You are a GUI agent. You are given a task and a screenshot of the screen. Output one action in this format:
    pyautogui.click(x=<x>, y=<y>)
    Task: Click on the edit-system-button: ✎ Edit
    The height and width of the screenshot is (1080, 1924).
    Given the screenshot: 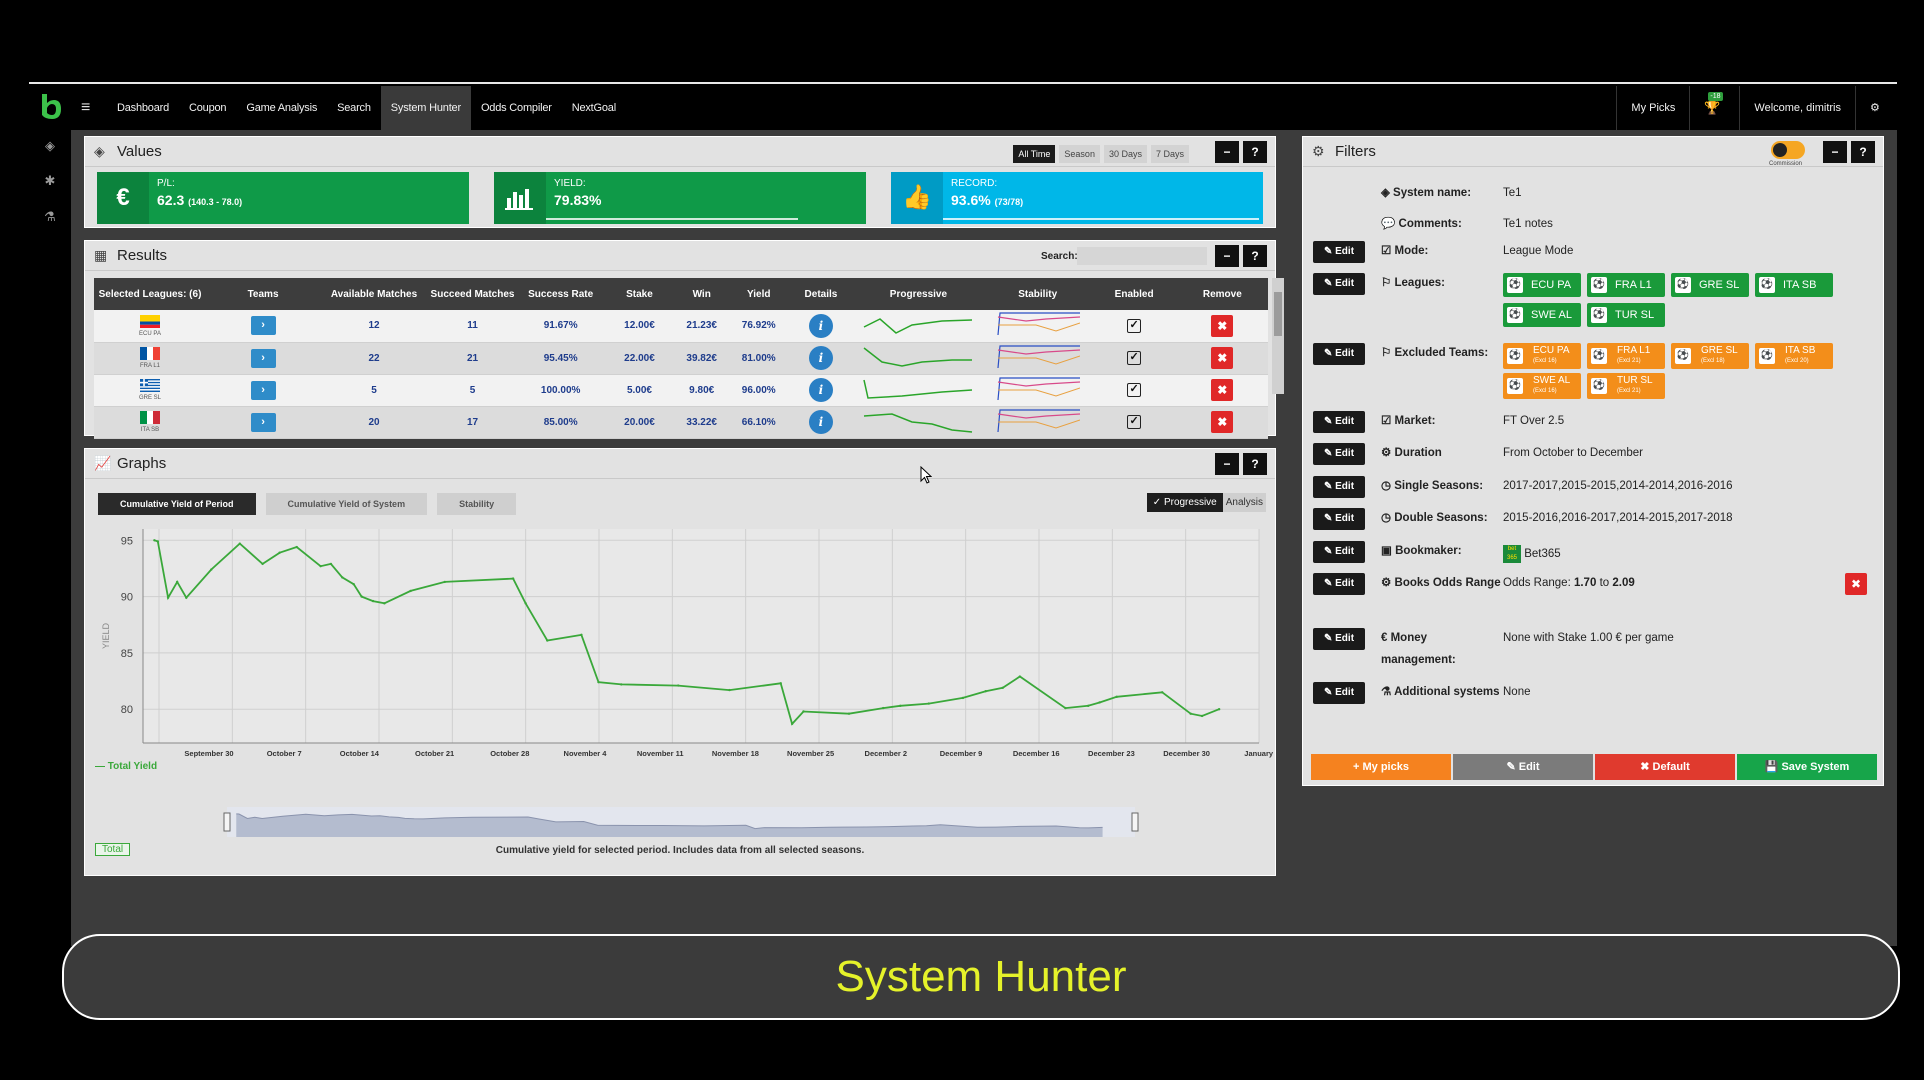 What is the action you would take?
    pyautogui.click(x=1523, y=767)
    